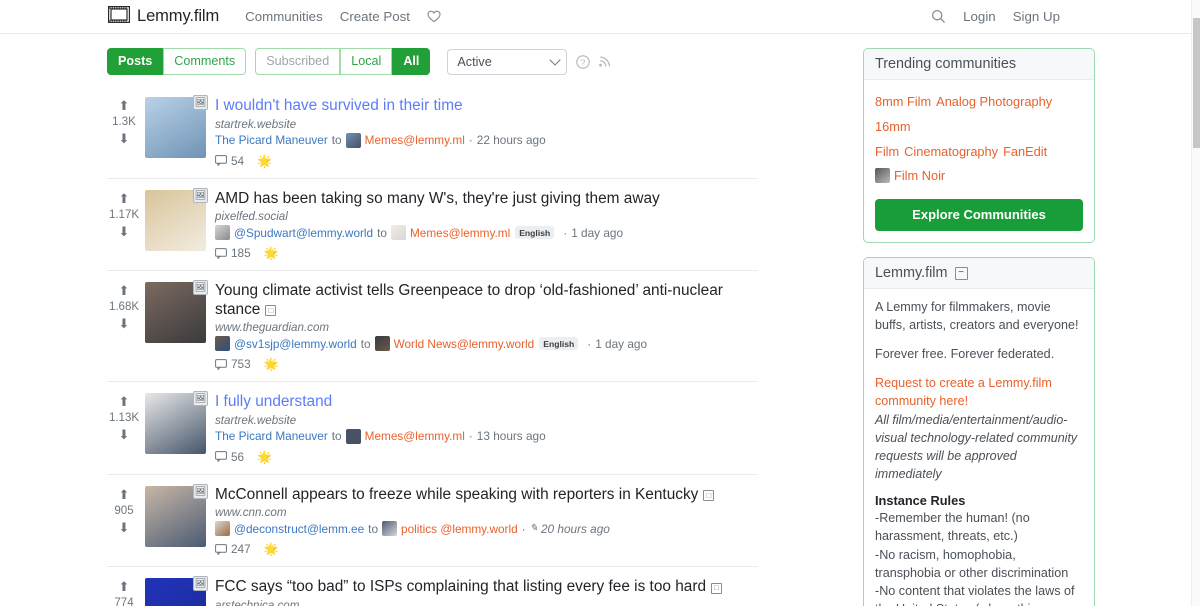  Describe the element at coordinates (298, 62) in the screenshot. I see `tab-subscribed: Subscribed` at that location.